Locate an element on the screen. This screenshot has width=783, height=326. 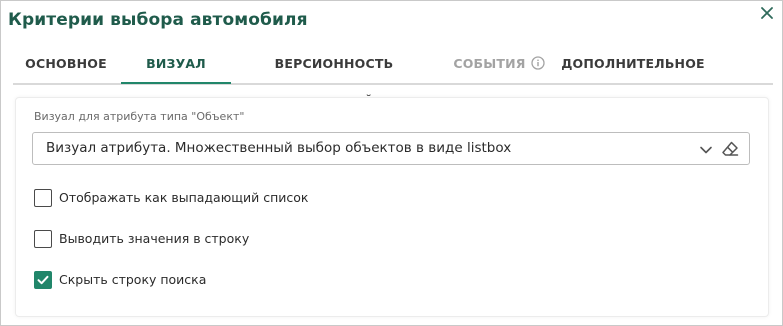
checkbox-label: Скрыть строку поиска is located at coordinates (133, 279).